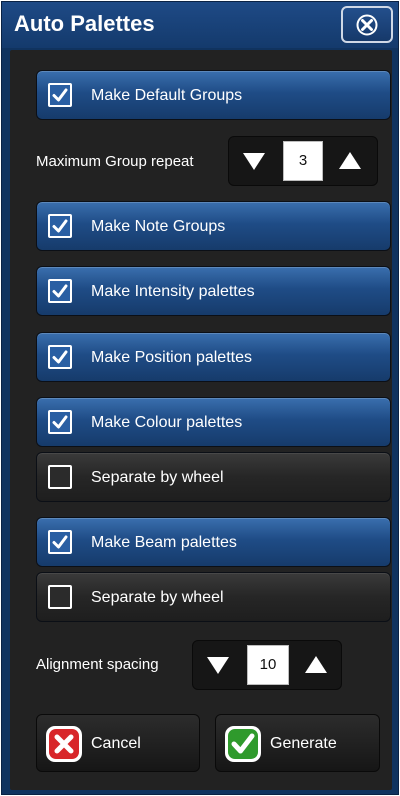 This screenshot has width=400, height=796. I want to click on cancel-button: Cancel, so click(118, 743).